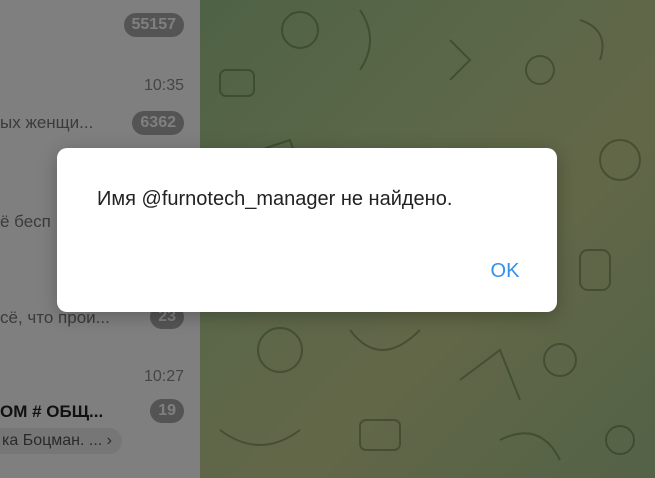 The height and width of the screenshot is (478, 655). I want to click on dialog-message: Имя @furnotech_manager не найдено., so click(275, 199).